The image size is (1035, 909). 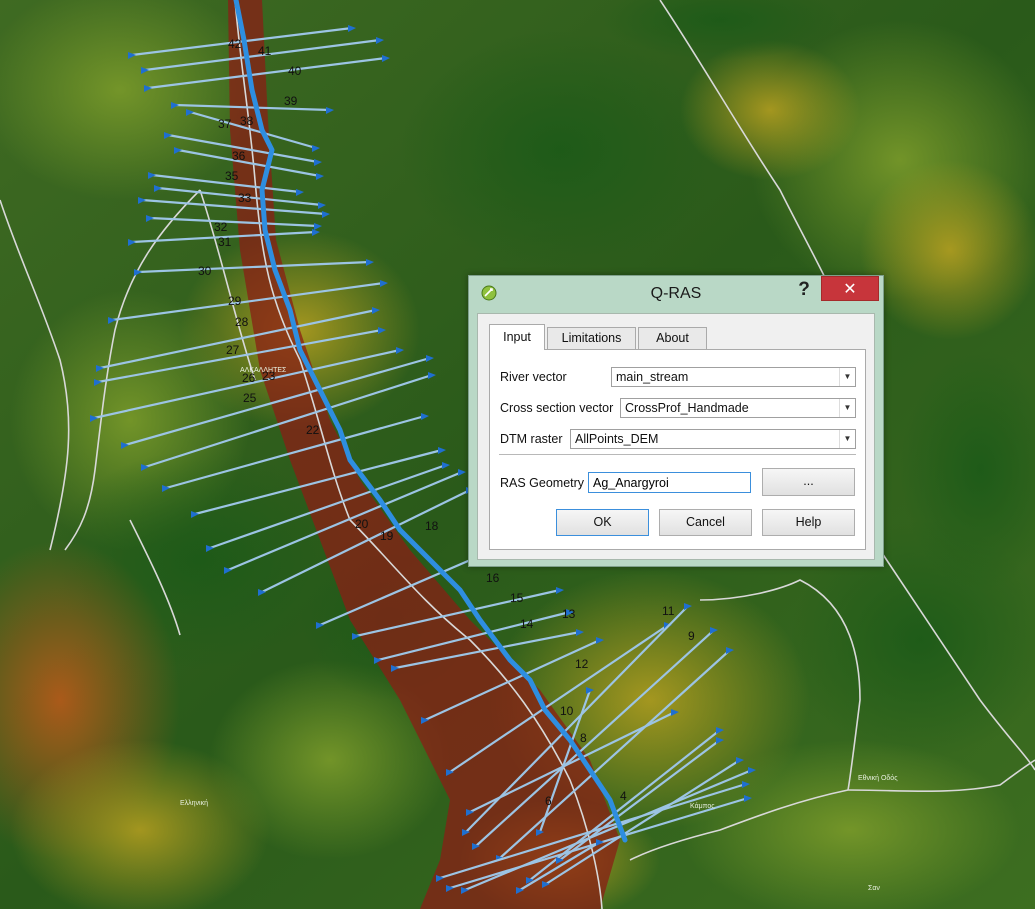 What do you see at coordinates (531, 439) in the screenshot?
I see `dtm-raster-label: DTM raster` at bounding box center [531, 439].